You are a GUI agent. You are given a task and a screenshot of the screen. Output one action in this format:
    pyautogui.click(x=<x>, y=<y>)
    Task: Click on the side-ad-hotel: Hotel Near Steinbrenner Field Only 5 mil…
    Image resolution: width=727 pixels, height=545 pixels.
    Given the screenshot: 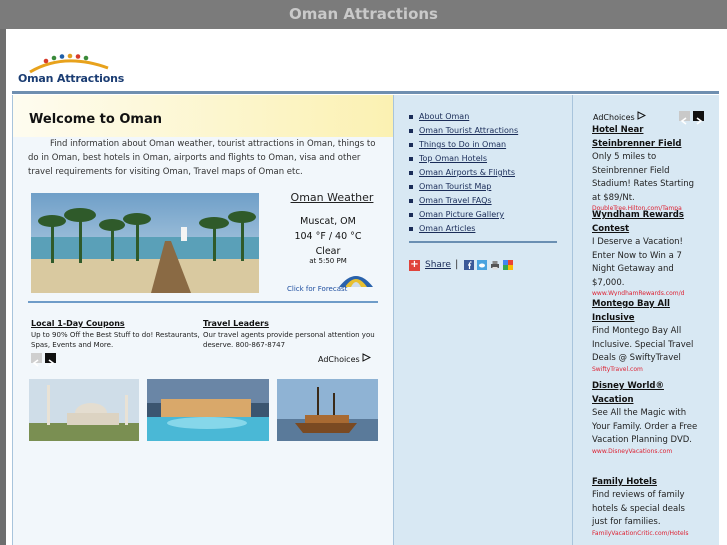 What is the action you would take?
    pyautogui.click(x=647, y=167)
    